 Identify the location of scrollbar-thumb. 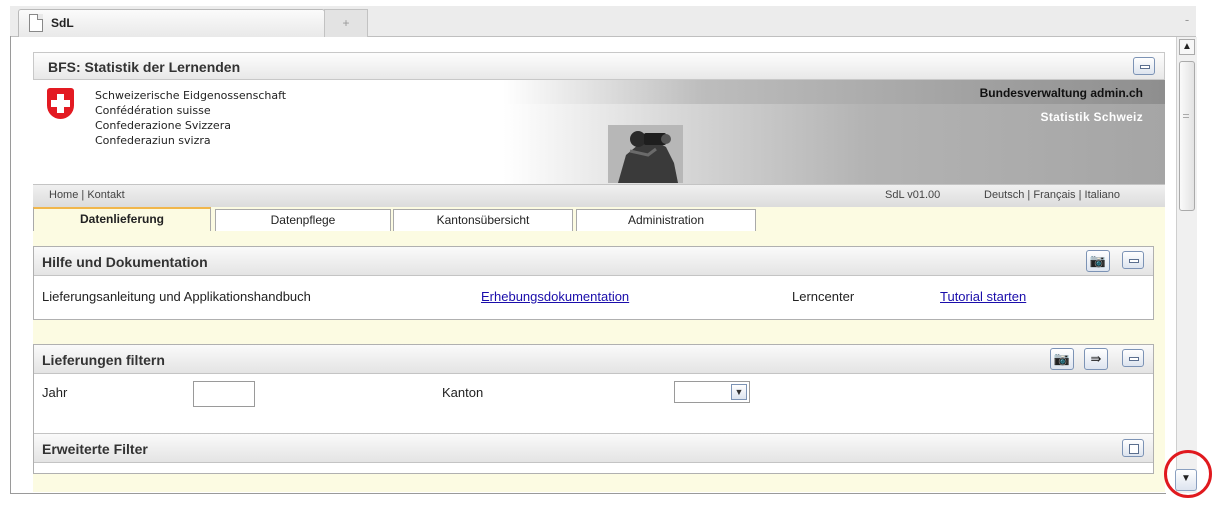
(1187, 136).